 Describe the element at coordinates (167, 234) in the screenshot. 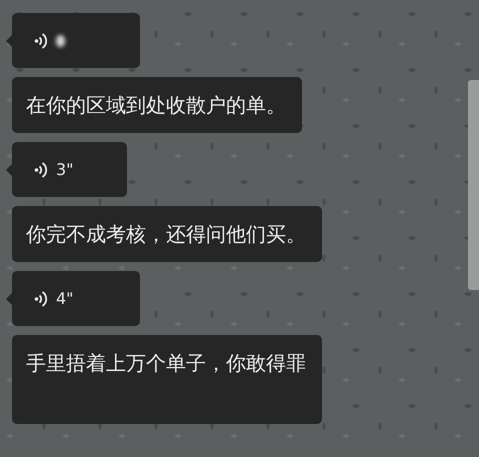

I see `text-message: 你完不成考核，还得问他们买。` at that location.